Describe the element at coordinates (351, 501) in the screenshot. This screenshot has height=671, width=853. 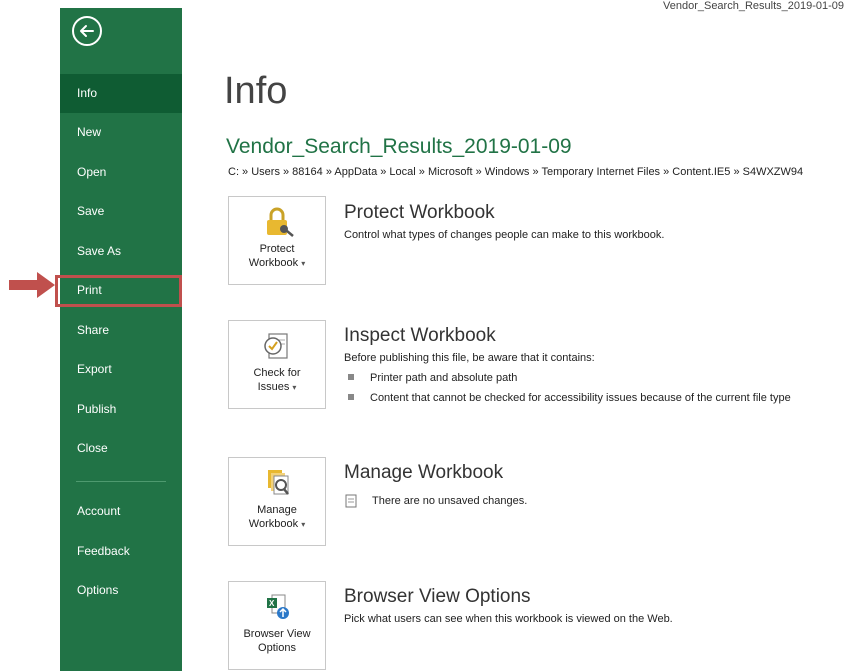
I see `document-icon` at that location.